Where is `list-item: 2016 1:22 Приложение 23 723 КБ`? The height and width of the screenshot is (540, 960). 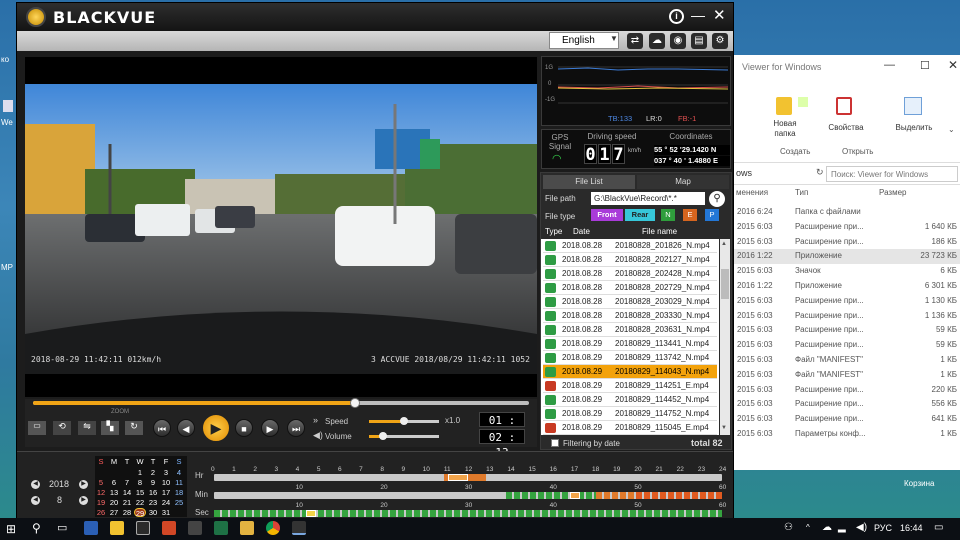
list-item: 2016 1:22 Приложение 23 723 КБ is located at coordinates (847, 257).